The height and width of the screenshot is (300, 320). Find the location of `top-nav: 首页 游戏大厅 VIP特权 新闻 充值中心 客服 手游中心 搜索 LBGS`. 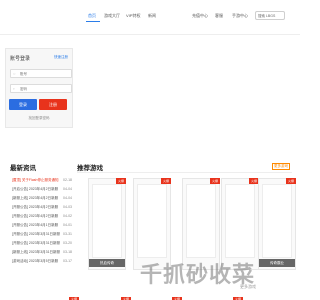

top-nav: 首页 游戏大厅 VIP特权 新闻 充值中心 客服 手游中心 搜索 LBGS is located at coordinates (150, 17).